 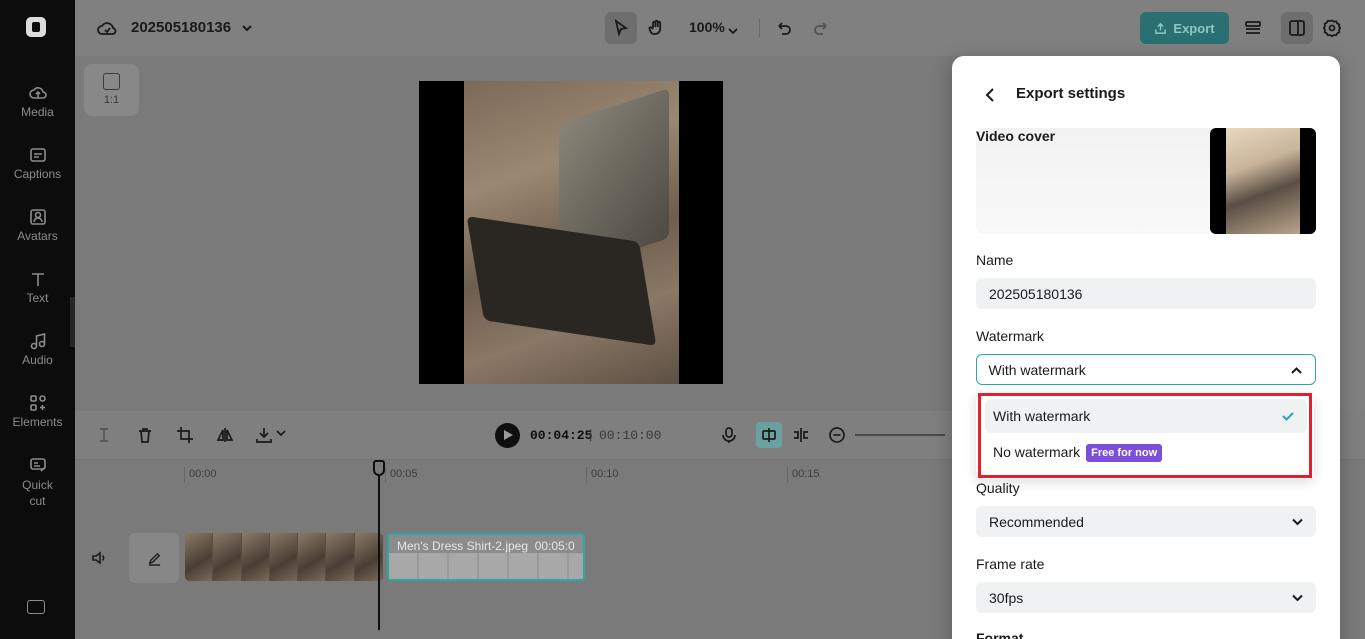 What do you see at coordinates (1071, 93) in the screenshot?
I see `panel-title: Export settings` at bounding box center [1071, 93].